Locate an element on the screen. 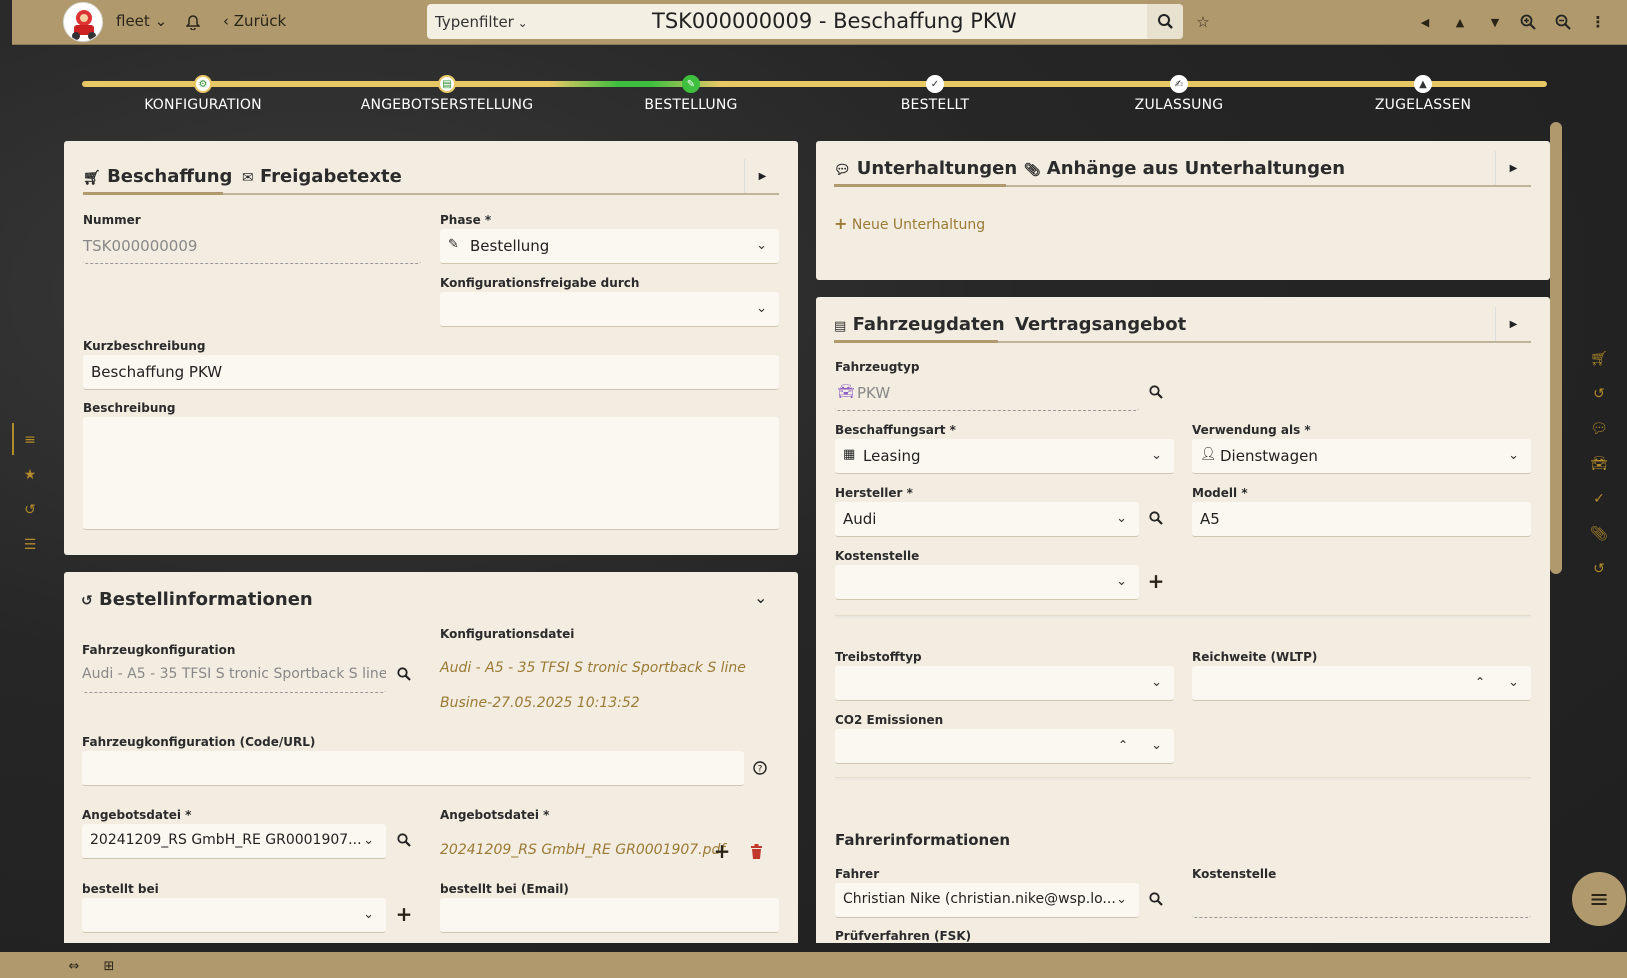 The height and width of the screenshot is (978, 1627). beschr-textarea is located at coordinates (431, 473).